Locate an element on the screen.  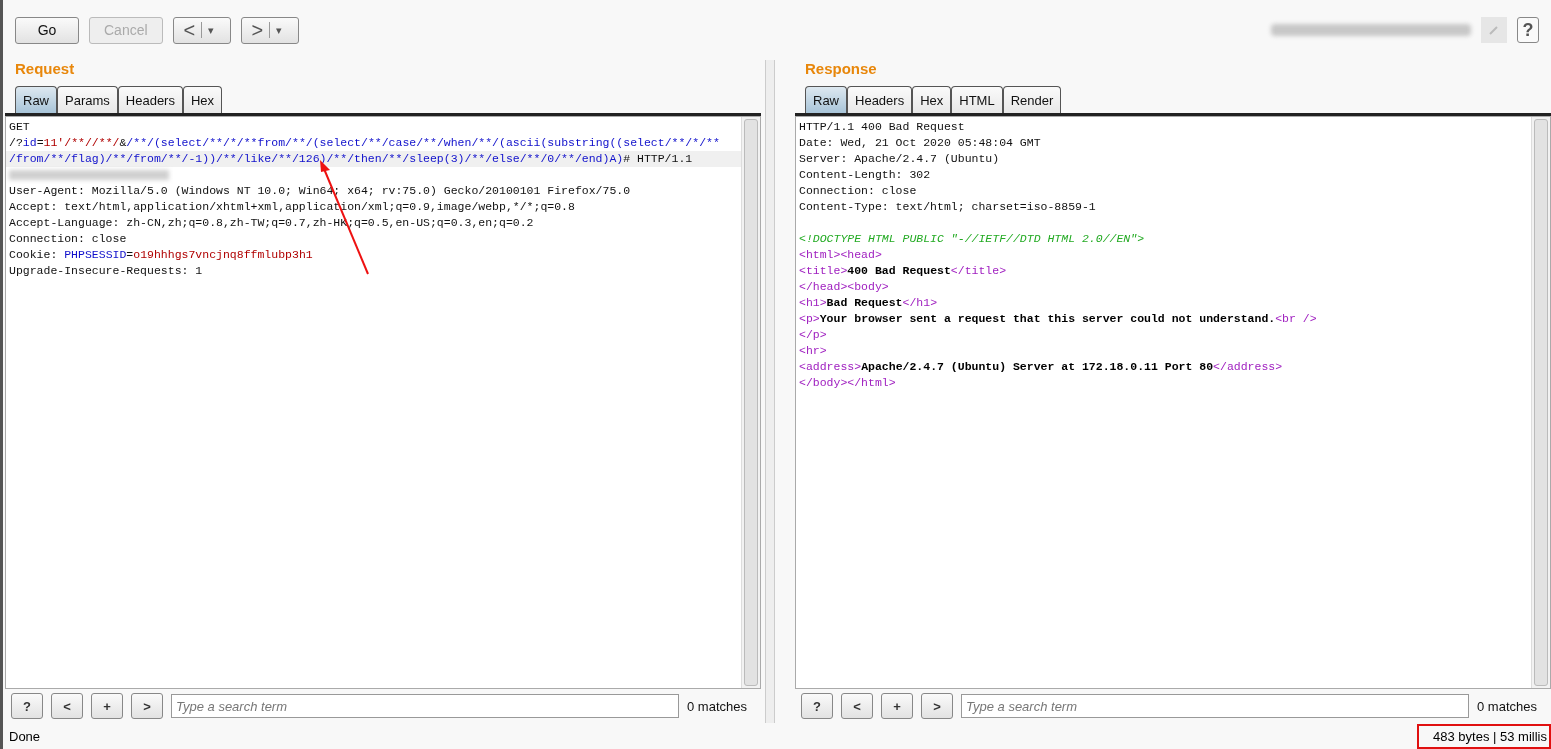
status-text: Done is located at coordinates (25, 736).